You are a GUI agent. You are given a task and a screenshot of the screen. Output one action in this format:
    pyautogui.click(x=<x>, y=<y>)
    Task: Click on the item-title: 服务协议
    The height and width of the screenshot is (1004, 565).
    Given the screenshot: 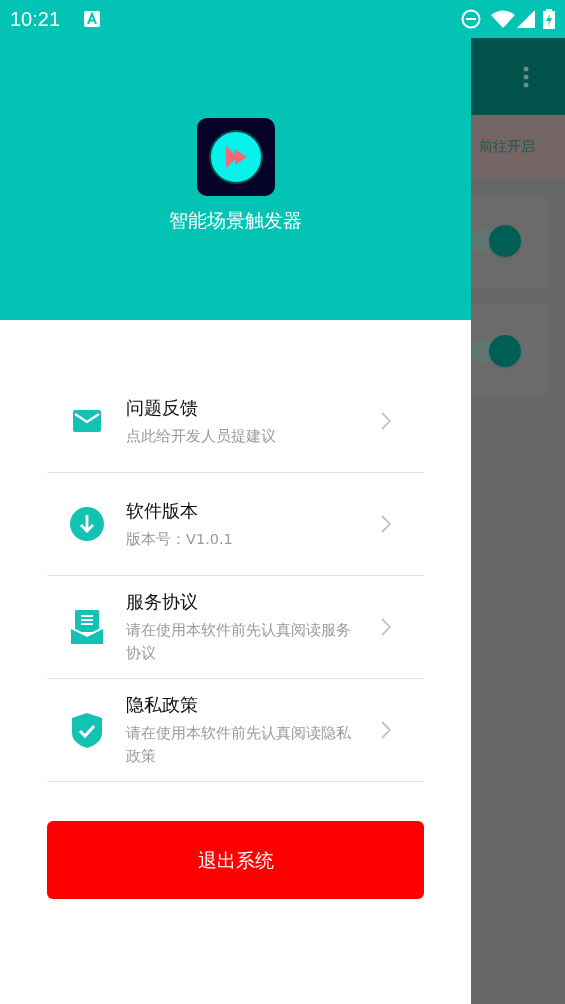 What is the action you would take?
    pyautogui.click(x=162, y=602)
    